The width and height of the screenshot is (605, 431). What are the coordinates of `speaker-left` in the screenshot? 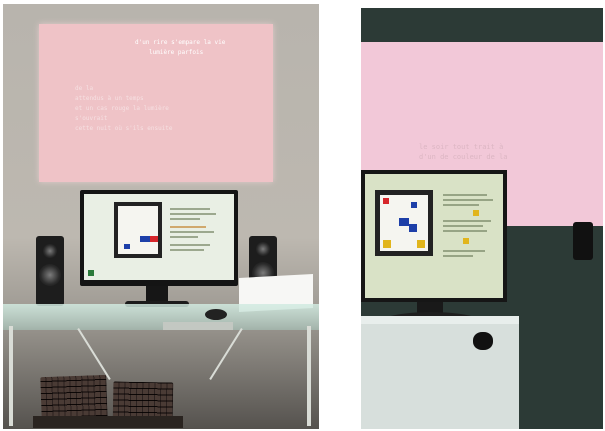 It's located at (50, 271).